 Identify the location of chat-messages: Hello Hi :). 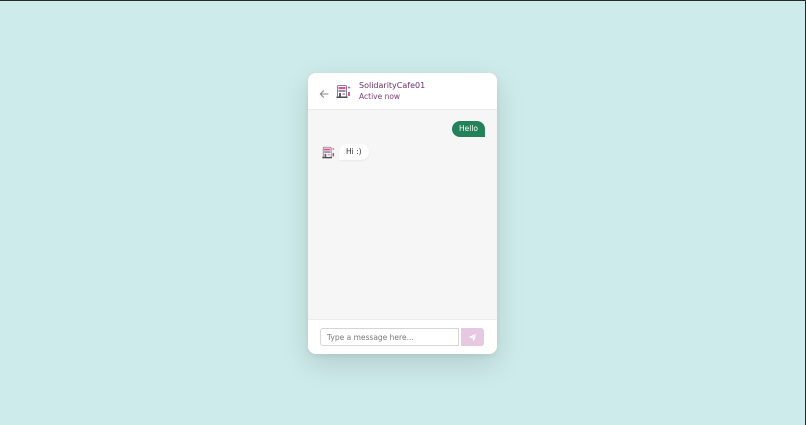
(402, 214).